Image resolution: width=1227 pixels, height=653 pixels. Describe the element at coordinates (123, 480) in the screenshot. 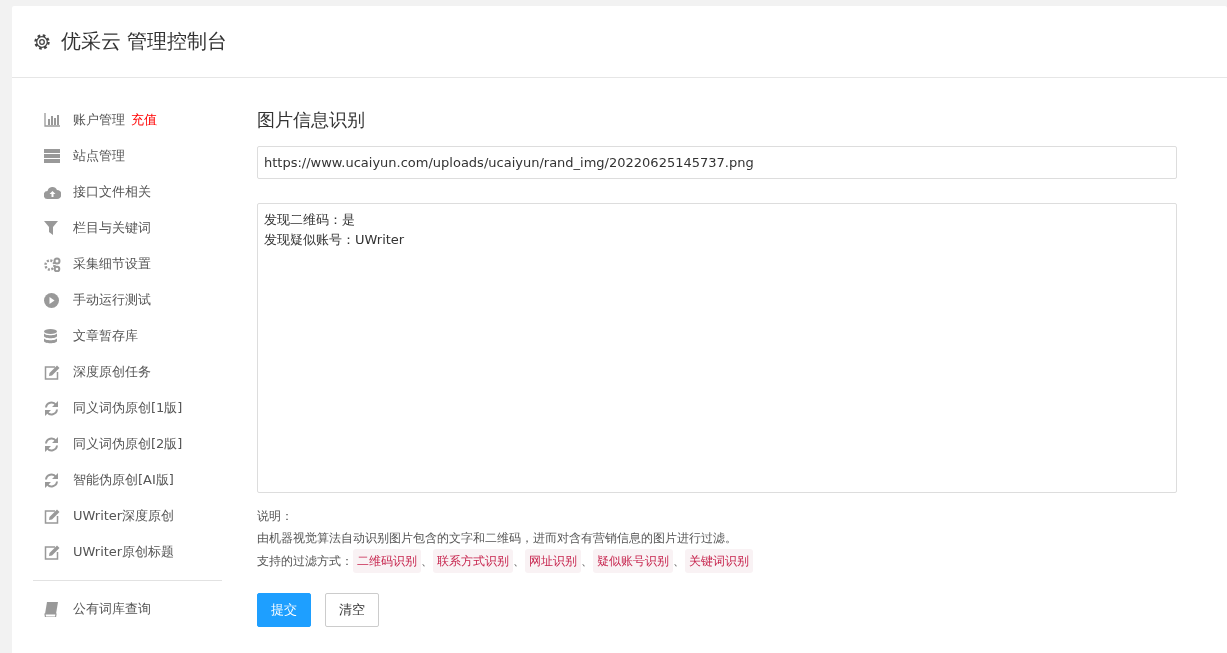

I see `sidebar-item: 智能伪原创[AI版]` at that location.